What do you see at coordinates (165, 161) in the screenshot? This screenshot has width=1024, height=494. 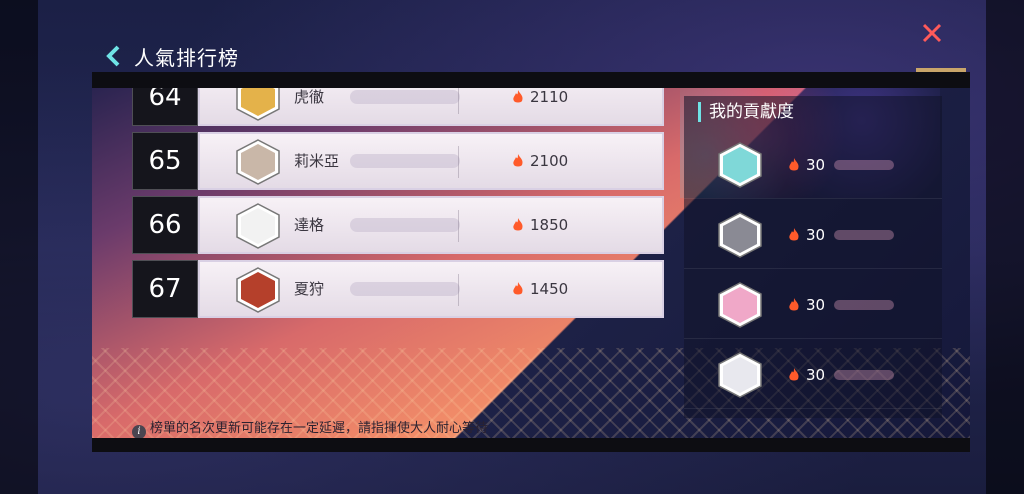 I see `rank-number: 65` at bounding box center [165, 161].